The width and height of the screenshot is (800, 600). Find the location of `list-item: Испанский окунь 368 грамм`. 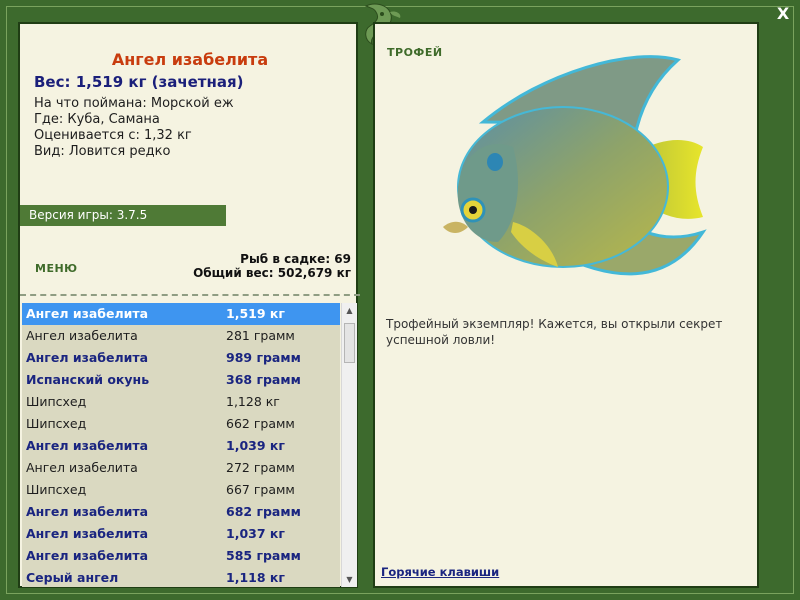

list-item: Испанский окунь 368 грамм is located at coordinates (181, 380).